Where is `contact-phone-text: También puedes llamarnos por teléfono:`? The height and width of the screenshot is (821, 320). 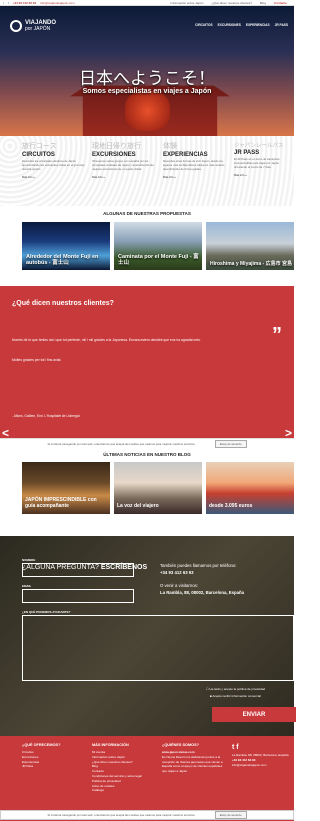
contact-phone-text: También puedes llamarnos por teléfono: is located at coordinates (198, 565).